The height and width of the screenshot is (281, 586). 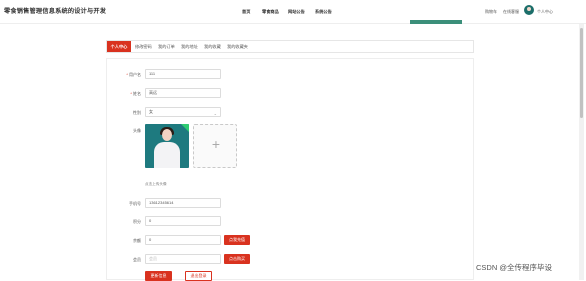 What do you see at coordinates (185, 128) in the screenshot?
I see `uploaded-check-icon` at bounding box center [185, 128].